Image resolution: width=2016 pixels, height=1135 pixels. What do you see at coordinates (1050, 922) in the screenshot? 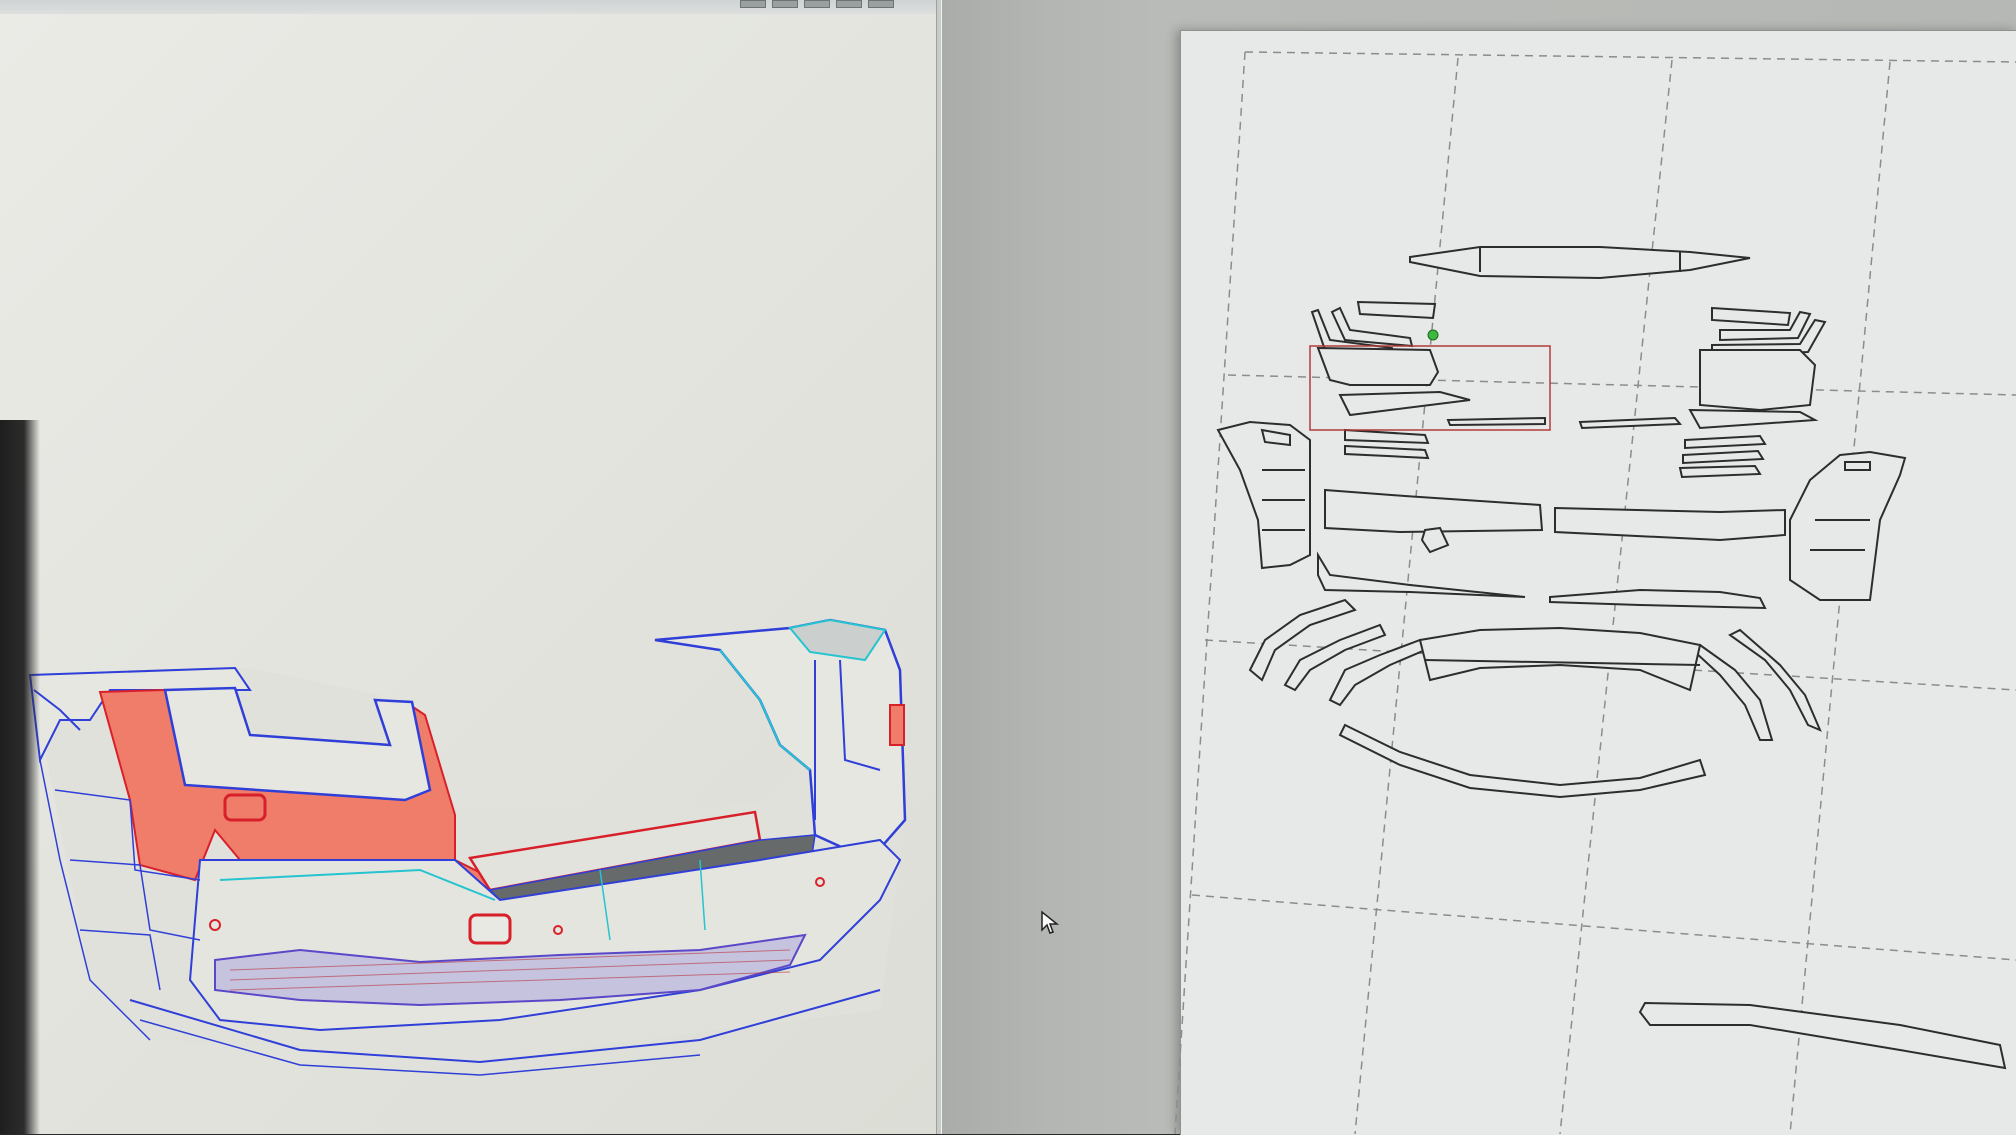
I see `mouse-pointer-icon` at bounding box center [1050, 922].